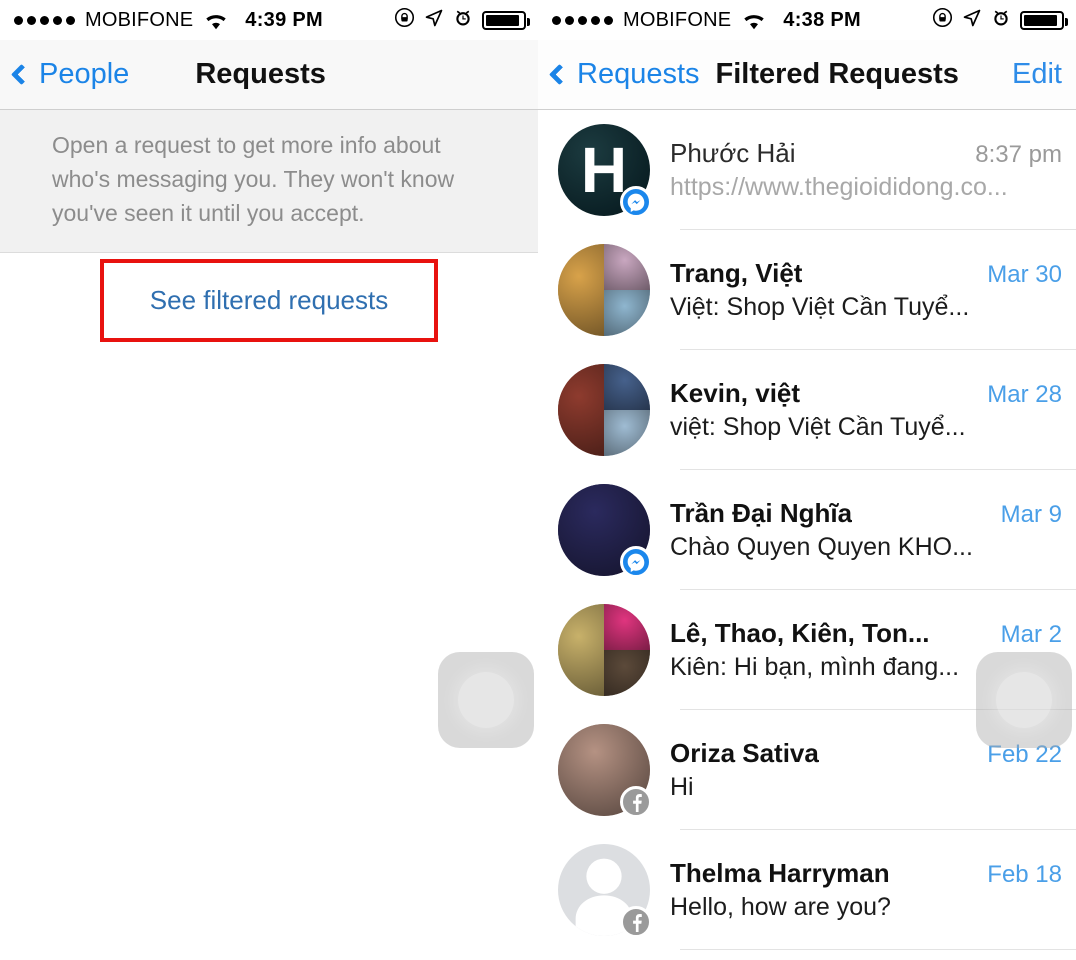 This screenshot has height=960, width=1076. Describe the element at coordinates (84, 74) in the screenshot. I see `back-button-label: People` at that location.